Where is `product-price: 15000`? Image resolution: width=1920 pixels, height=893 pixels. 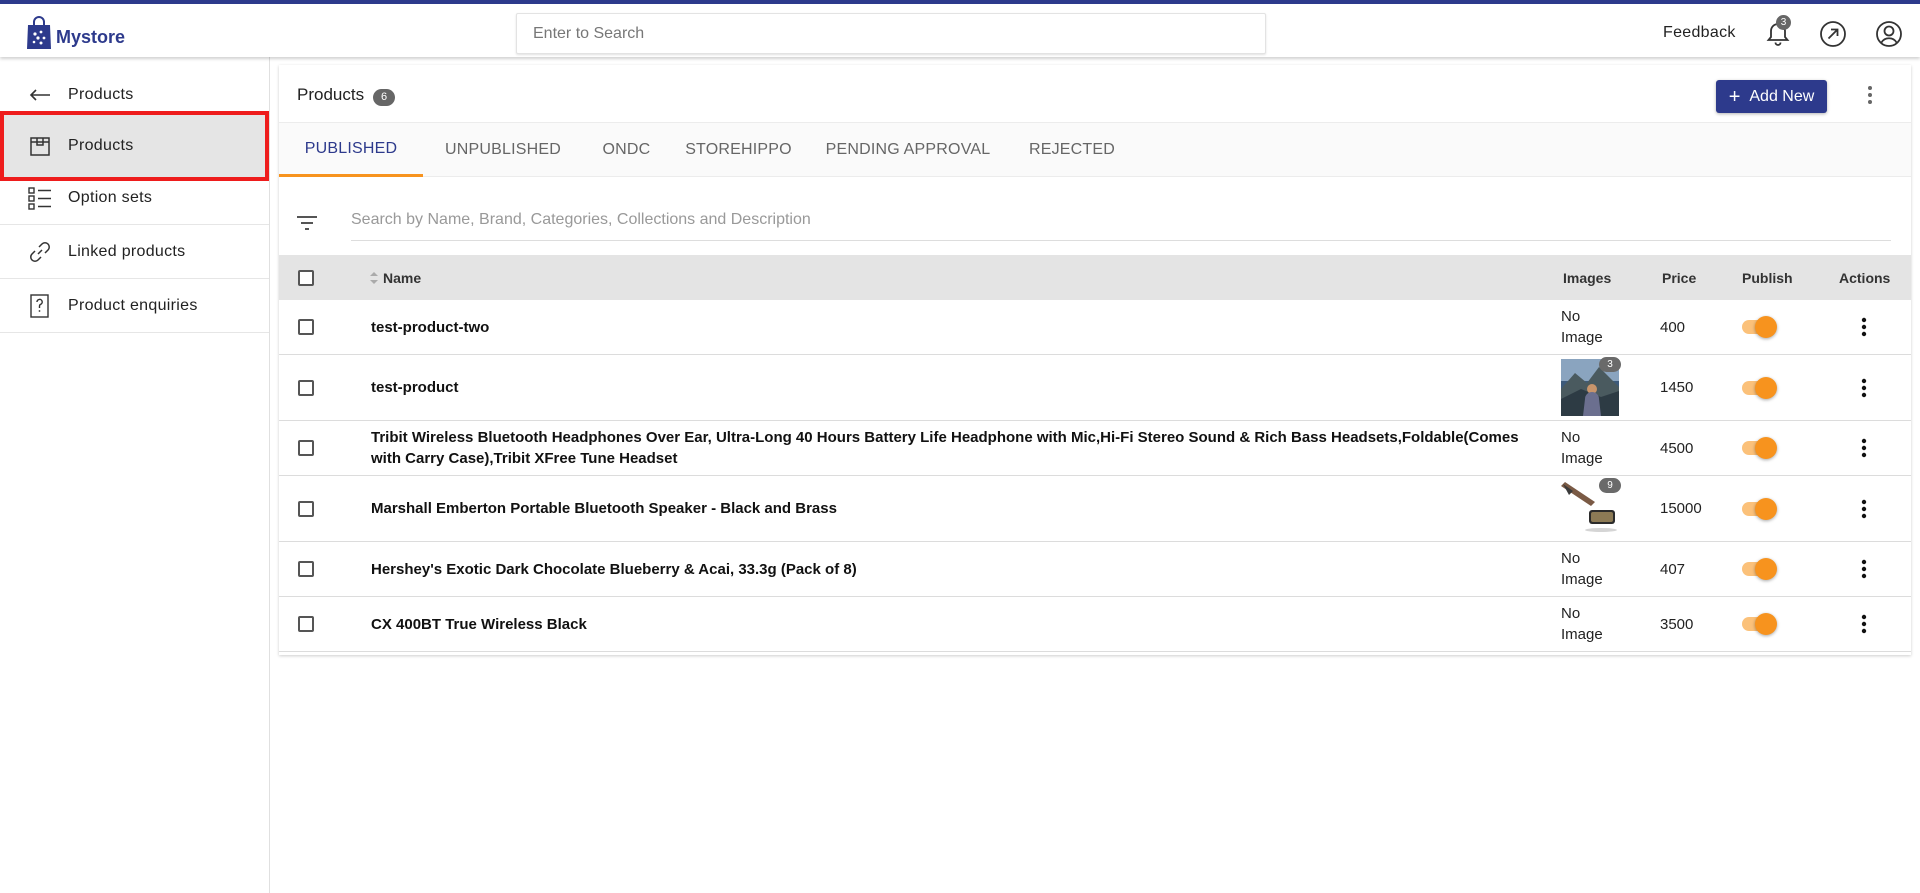
product-price: 15000 is located at coordinates (1681, 508).